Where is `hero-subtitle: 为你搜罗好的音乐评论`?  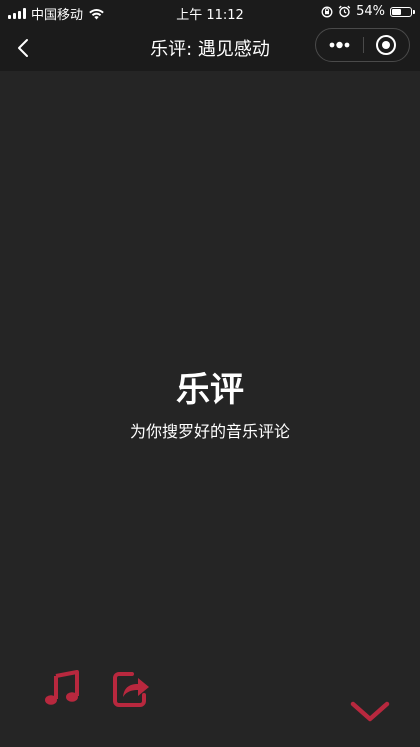 hero-subtitle: 为你搜罗好的音乐评论 is located at coordinates (209, 431).